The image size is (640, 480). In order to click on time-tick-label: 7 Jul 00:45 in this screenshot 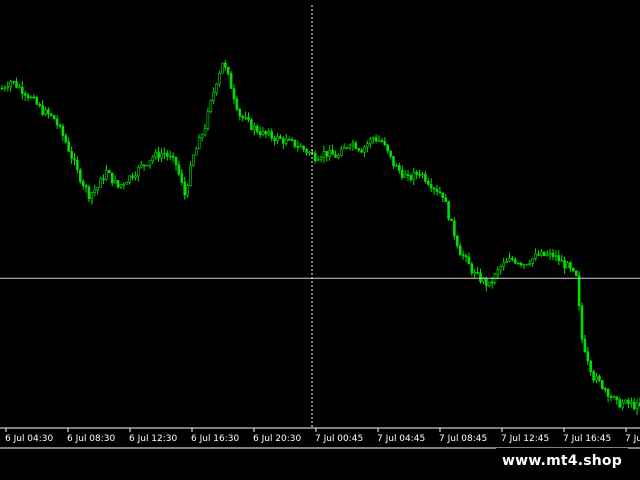, I will do `click(339, 439)`.